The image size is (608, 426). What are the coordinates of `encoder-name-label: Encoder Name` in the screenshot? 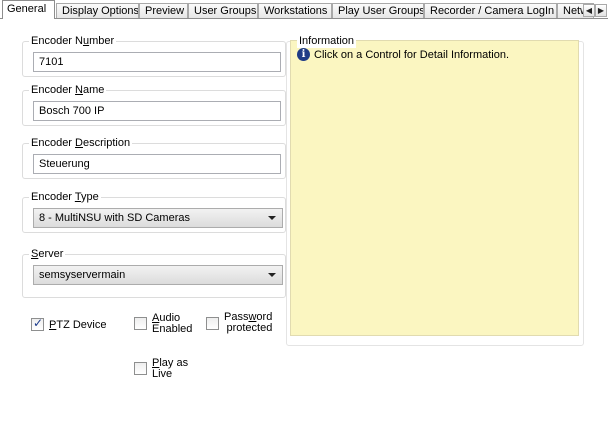 It's located at (68, 90).